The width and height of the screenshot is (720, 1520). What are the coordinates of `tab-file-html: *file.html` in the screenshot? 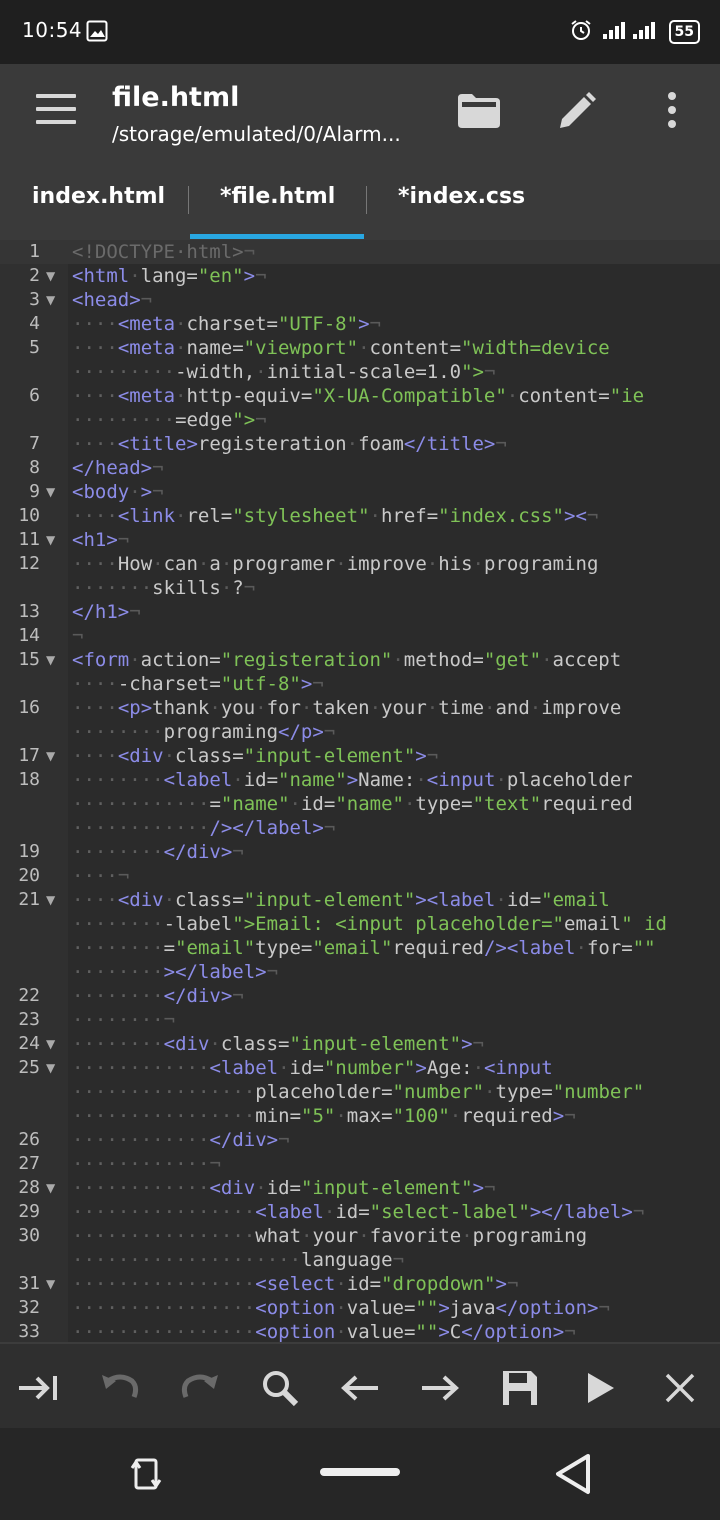 It's located at (277, 196).